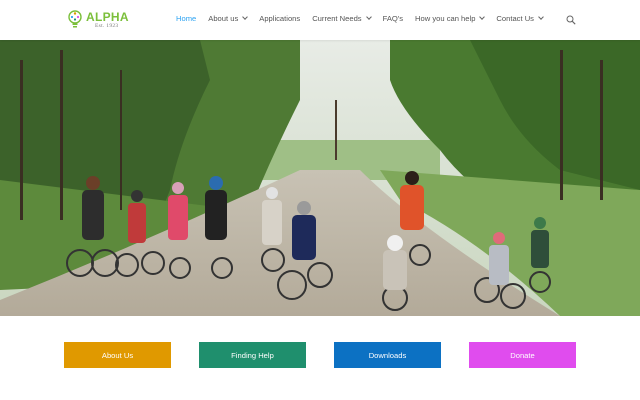 The height and width of the screenshot is (400, 640). I want to click on finding-help-button: Finding Help, so click(252, 355).